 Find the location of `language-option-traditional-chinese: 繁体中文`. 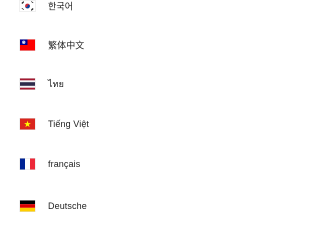

language-option-traditional-chinese: 繁体中文 is located at coordinates (109, 45).